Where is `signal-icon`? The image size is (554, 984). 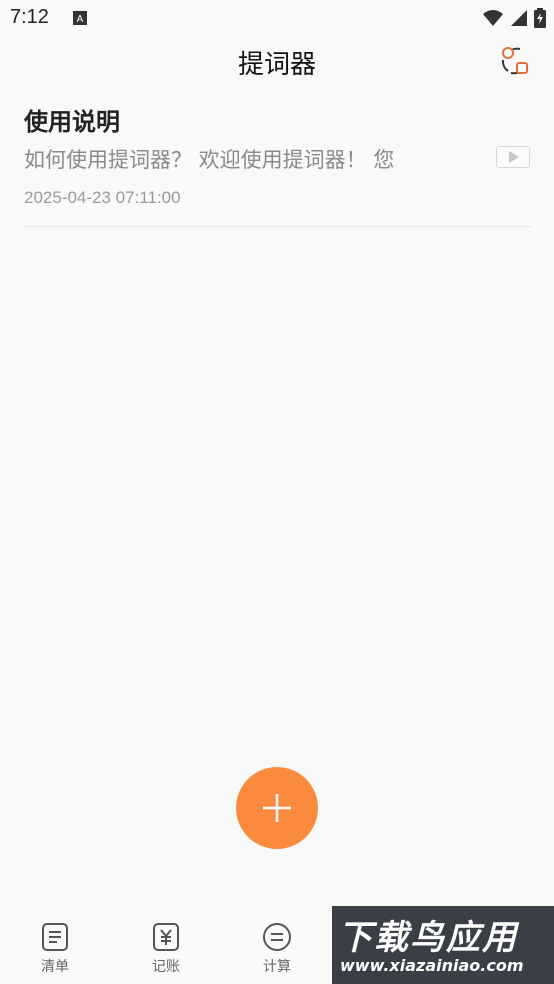 signal-icon is located at coordinates (519, 20).